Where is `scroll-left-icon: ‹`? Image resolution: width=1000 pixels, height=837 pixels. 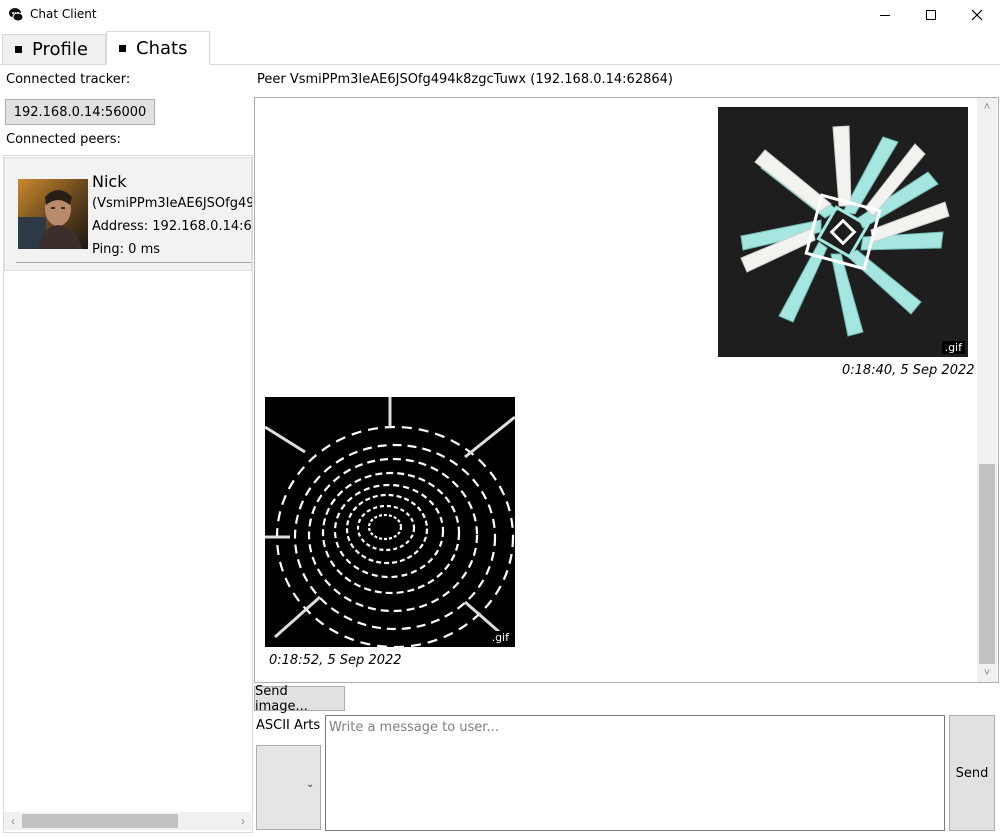
scroll-left-icon: ‹ is located at coordinates (13, 821).